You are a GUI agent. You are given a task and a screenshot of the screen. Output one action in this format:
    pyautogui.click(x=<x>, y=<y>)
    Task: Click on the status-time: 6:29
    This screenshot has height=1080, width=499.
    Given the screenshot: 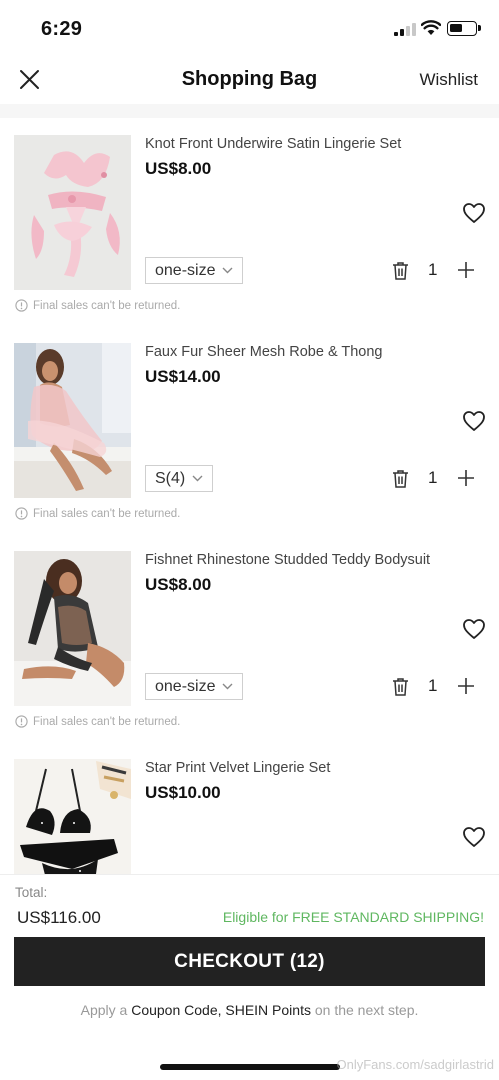 What is the action you would take?
    pyautogui.click(x=62, y=29)
    